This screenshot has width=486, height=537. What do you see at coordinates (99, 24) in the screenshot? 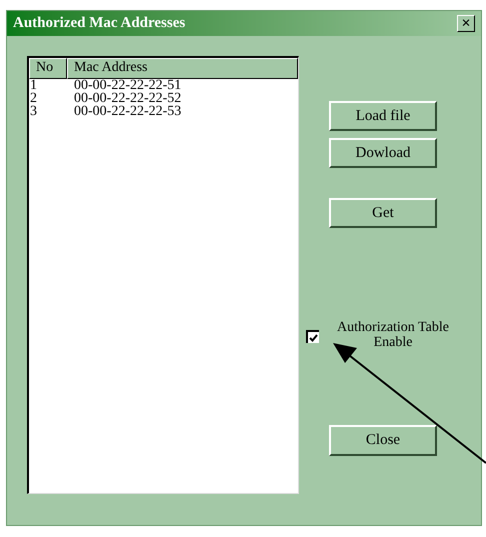
I see `window-title: Authorized Mac Addresses` at bounding box center [99, 24].